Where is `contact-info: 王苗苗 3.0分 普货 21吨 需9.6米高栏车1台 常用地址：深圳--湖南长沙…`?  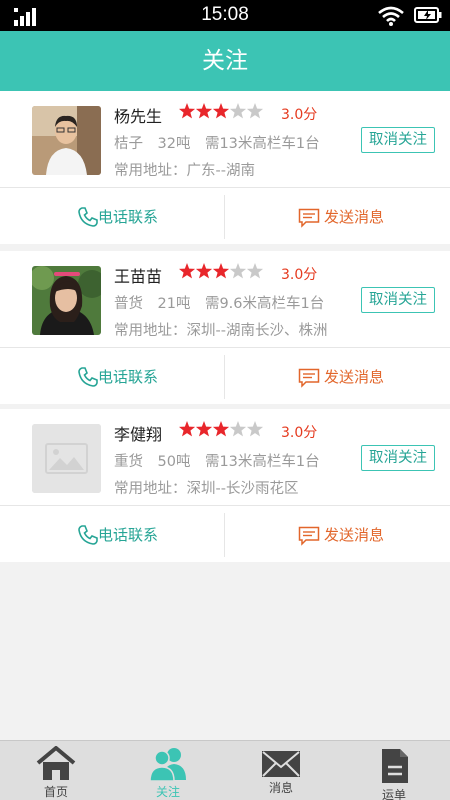
contact-info: 王苗苗 3.0分 普货 21吨 需9.6米高栏车1台 常用地址：深圳--湖南长沙… is located at coordinates (225, 299).